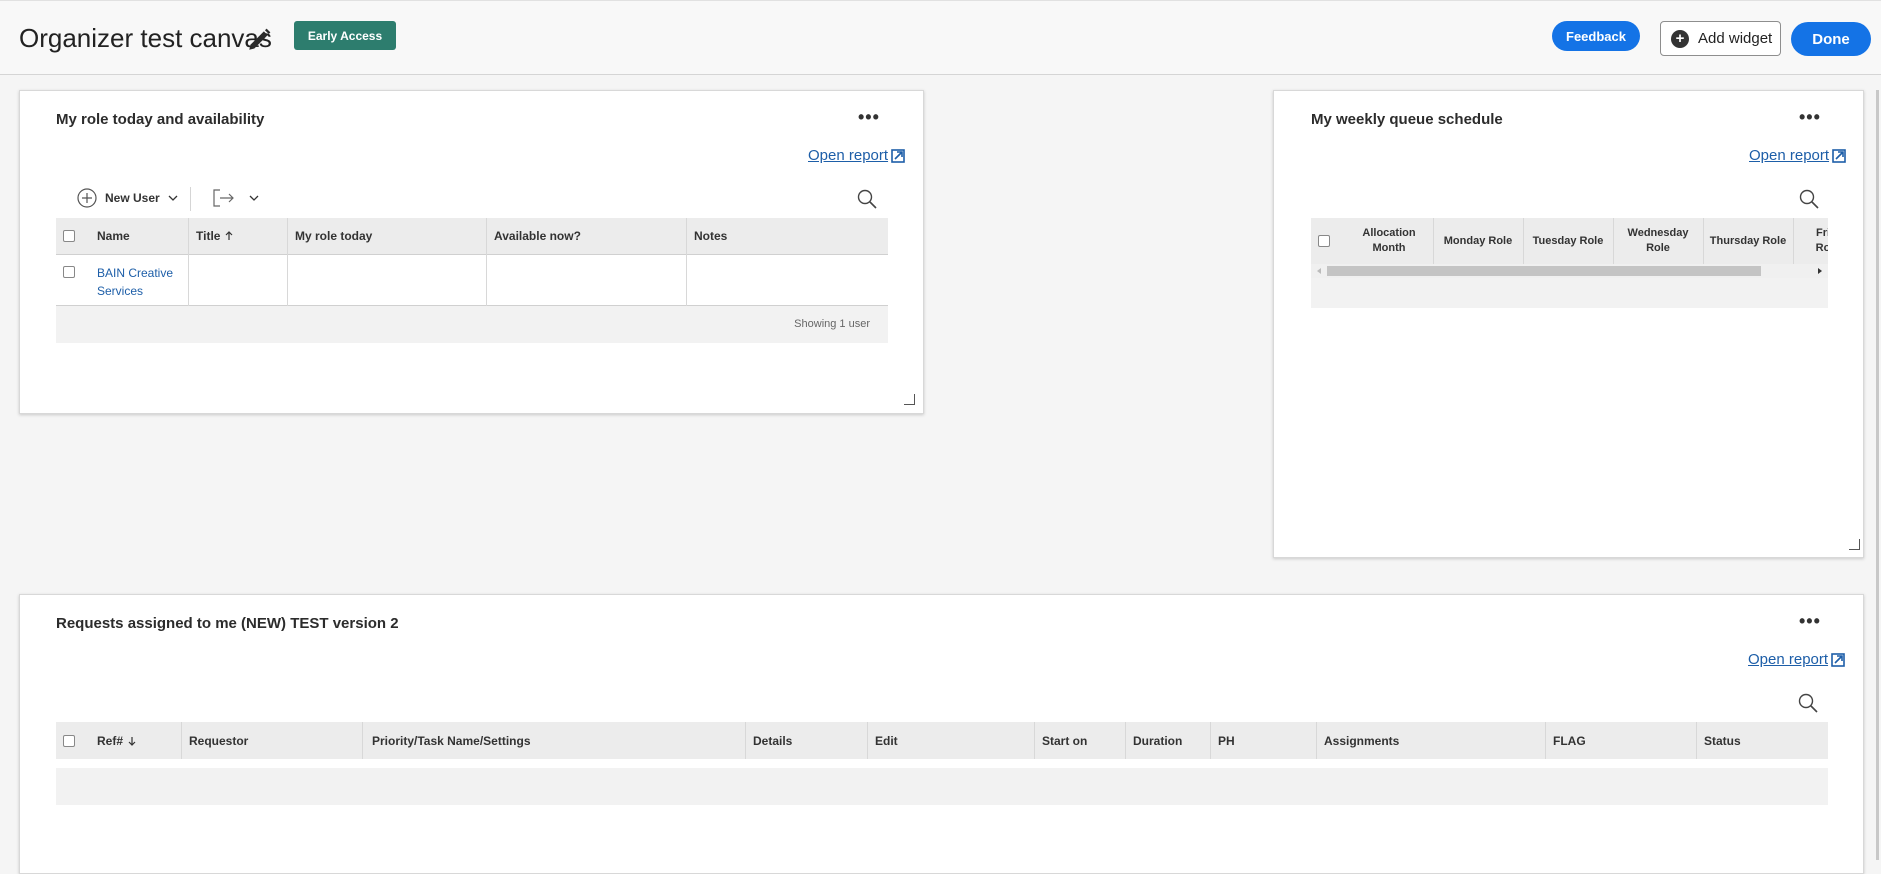  Describe the element at coordinates (135, 282) in the screenshot. I see `row-name-link: BAIN Creative Services` at that location.